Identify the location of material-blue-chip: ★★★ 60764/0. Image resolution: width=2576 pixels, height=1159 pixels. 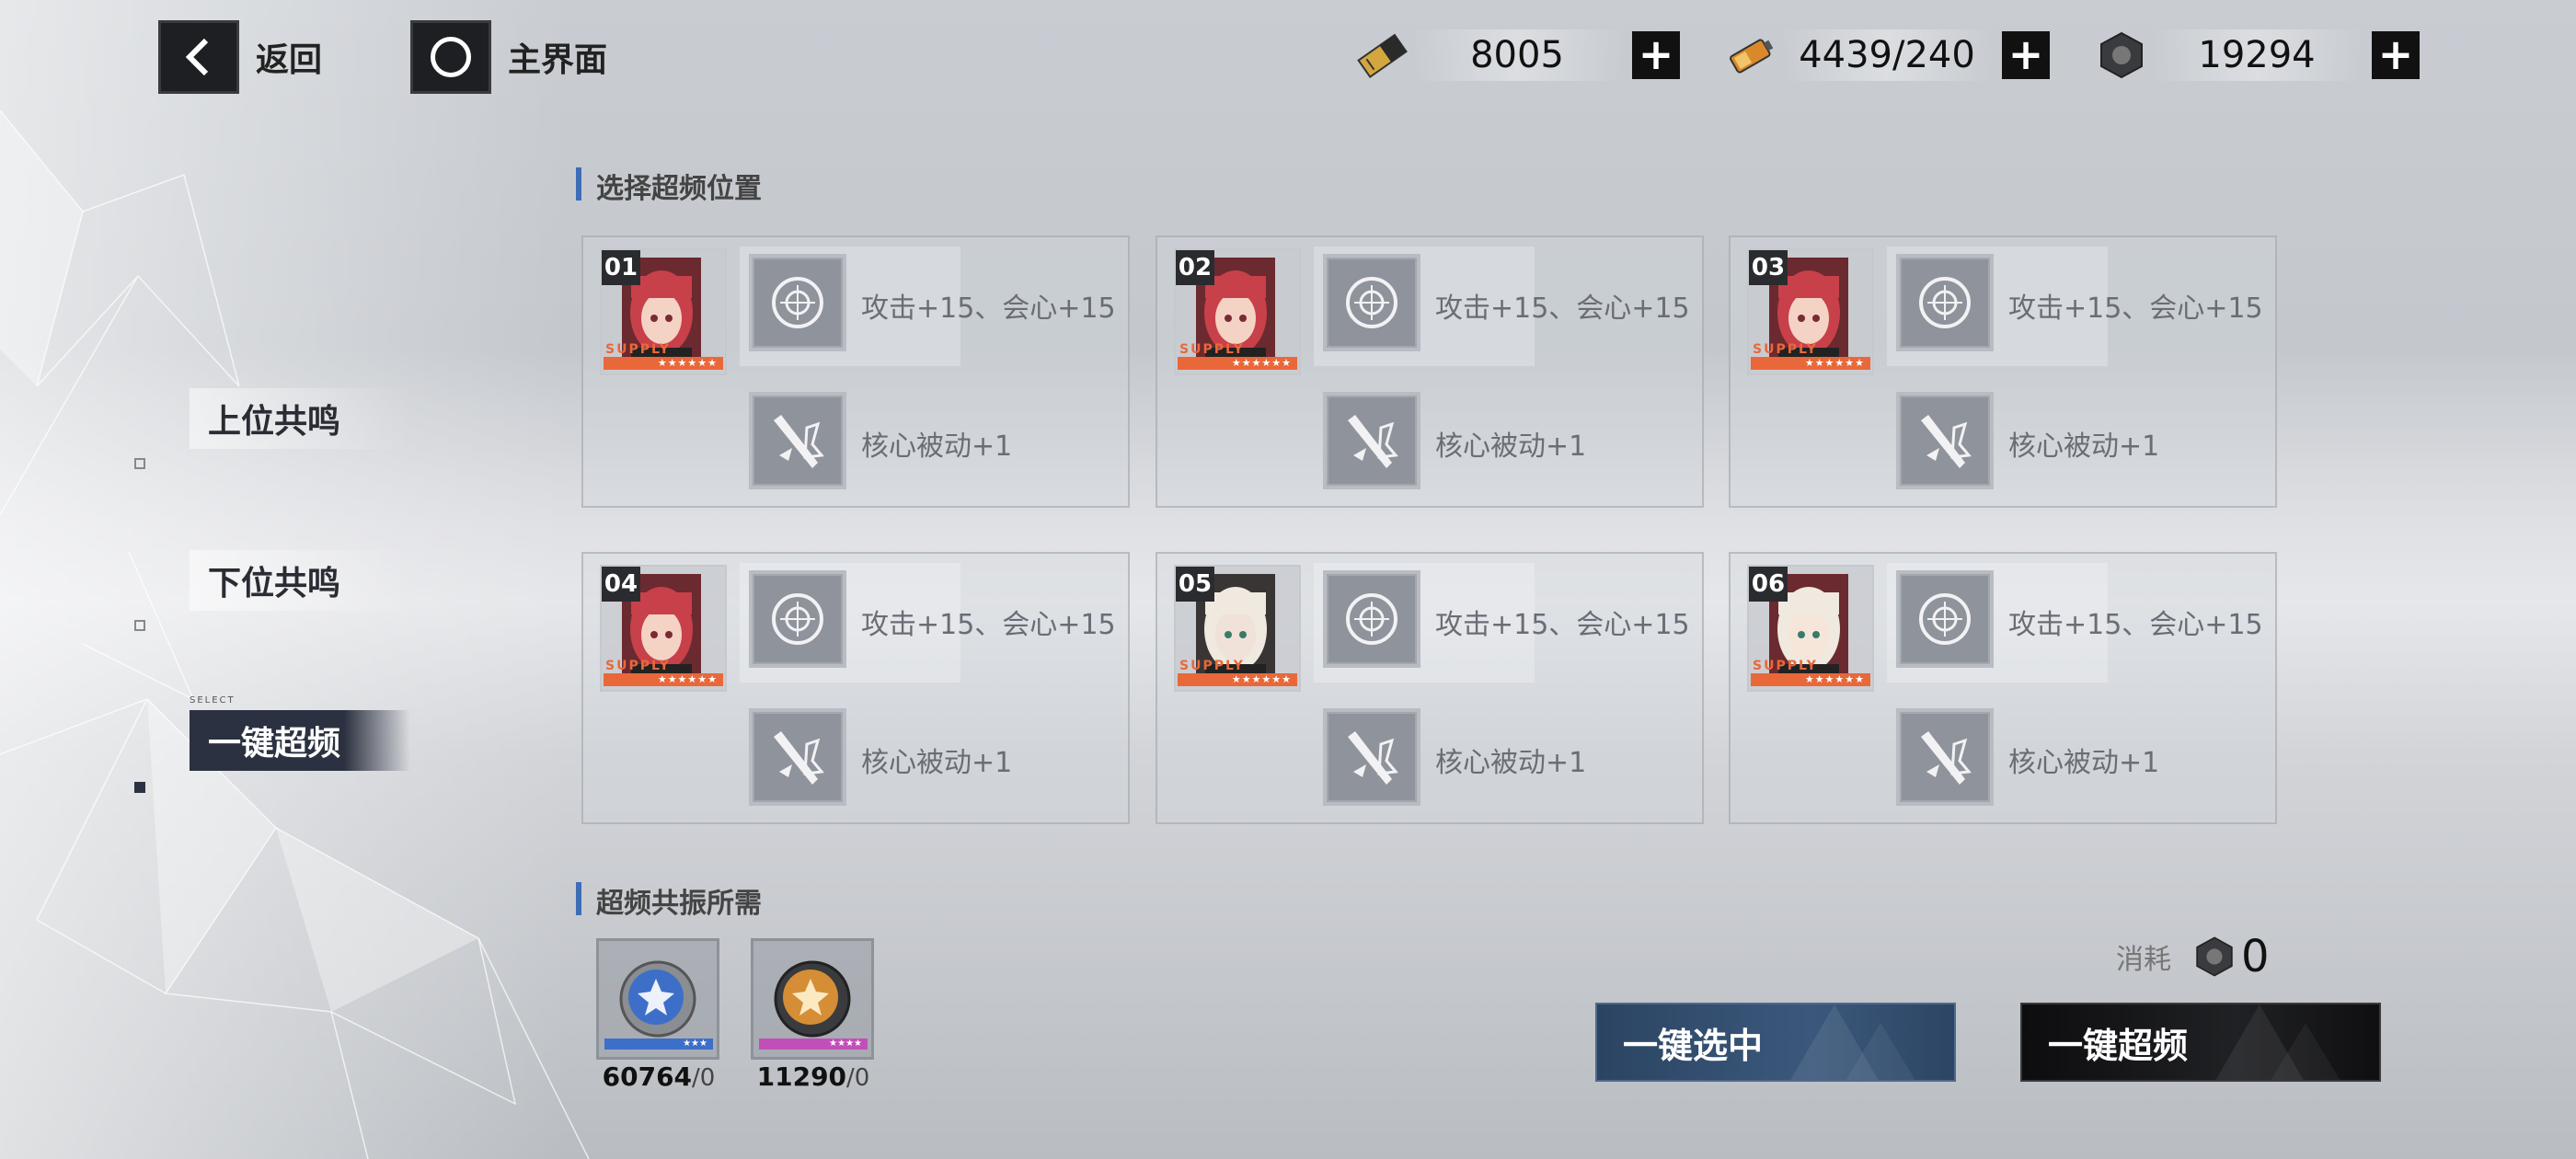
(658, 1015).